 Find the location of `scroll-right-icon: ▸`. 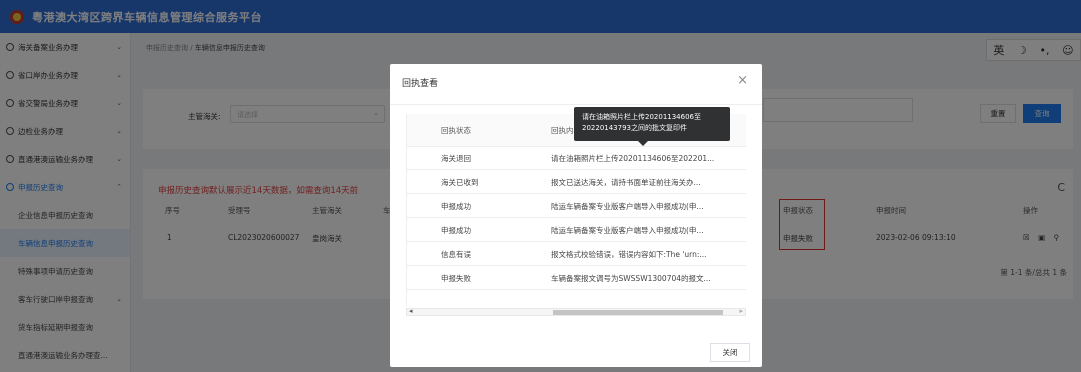

scroll-right-icon: ▸ is located at coordinates (741, 311).